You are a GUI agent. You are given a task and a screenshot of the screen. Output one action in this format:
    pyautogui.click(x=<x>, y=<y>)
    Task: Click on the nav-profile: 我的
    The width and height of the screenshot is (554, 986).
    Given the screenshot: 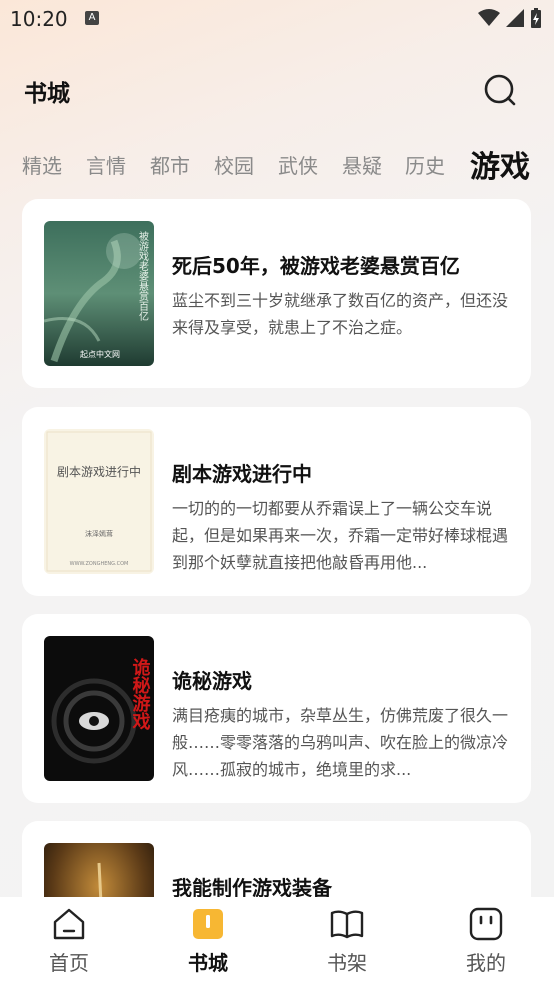 What is the action you would take?
    pyautogui.click(x=486, y=941)
    